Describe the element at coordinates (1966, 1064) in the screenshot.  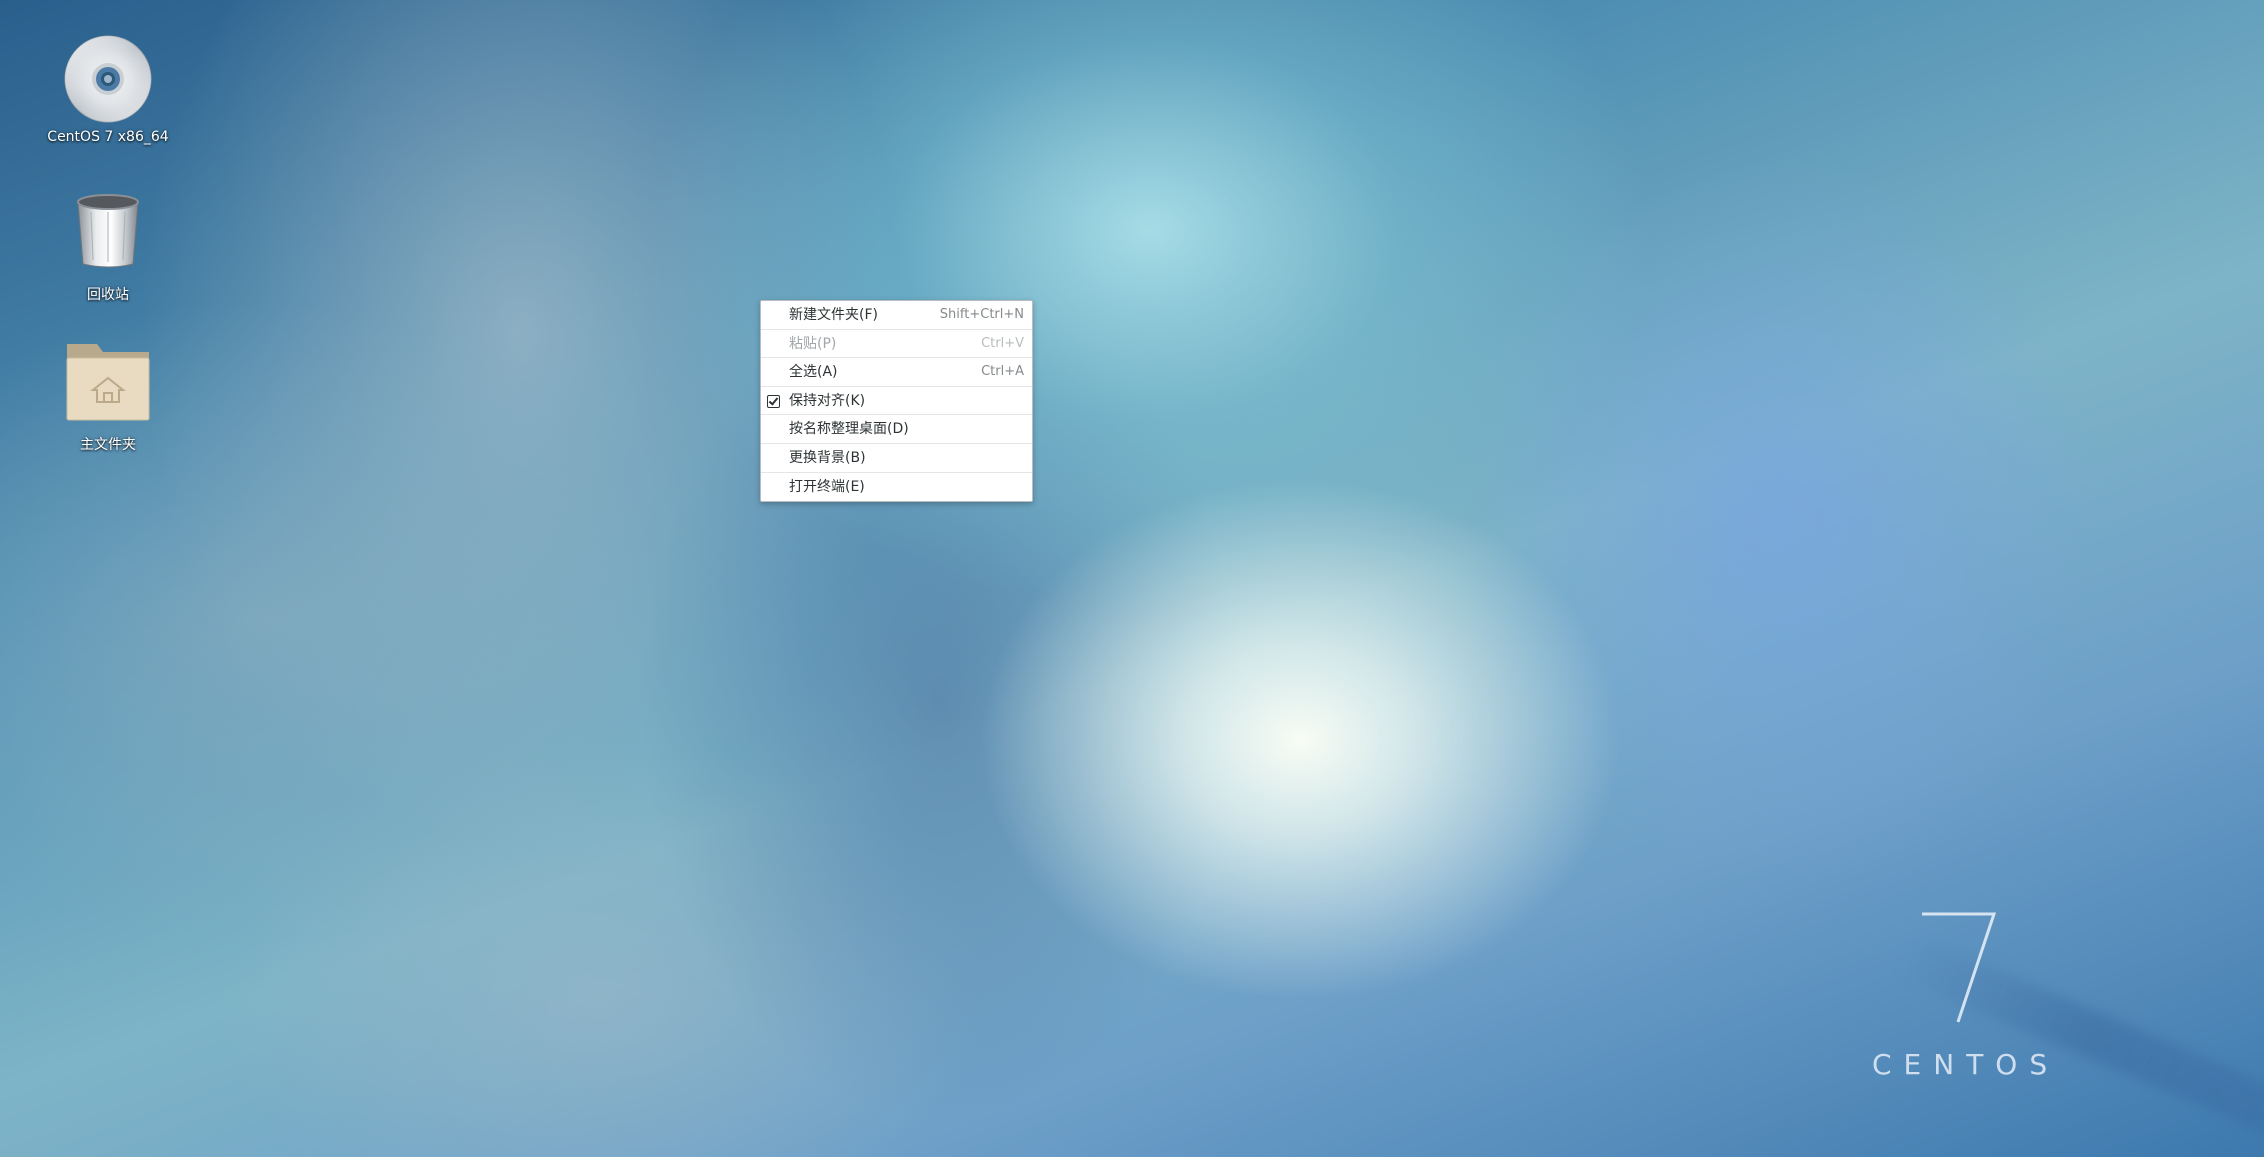
I see `brand-name: CENTOS` at that location.